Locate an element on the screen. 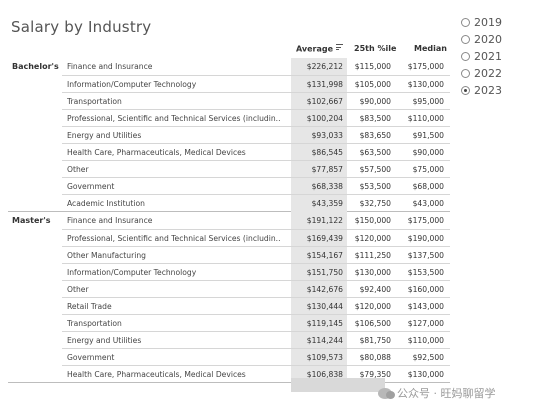 This screenshot has width=554, height=416. average-cell: $100,204 is located at coordinates (319, 118).